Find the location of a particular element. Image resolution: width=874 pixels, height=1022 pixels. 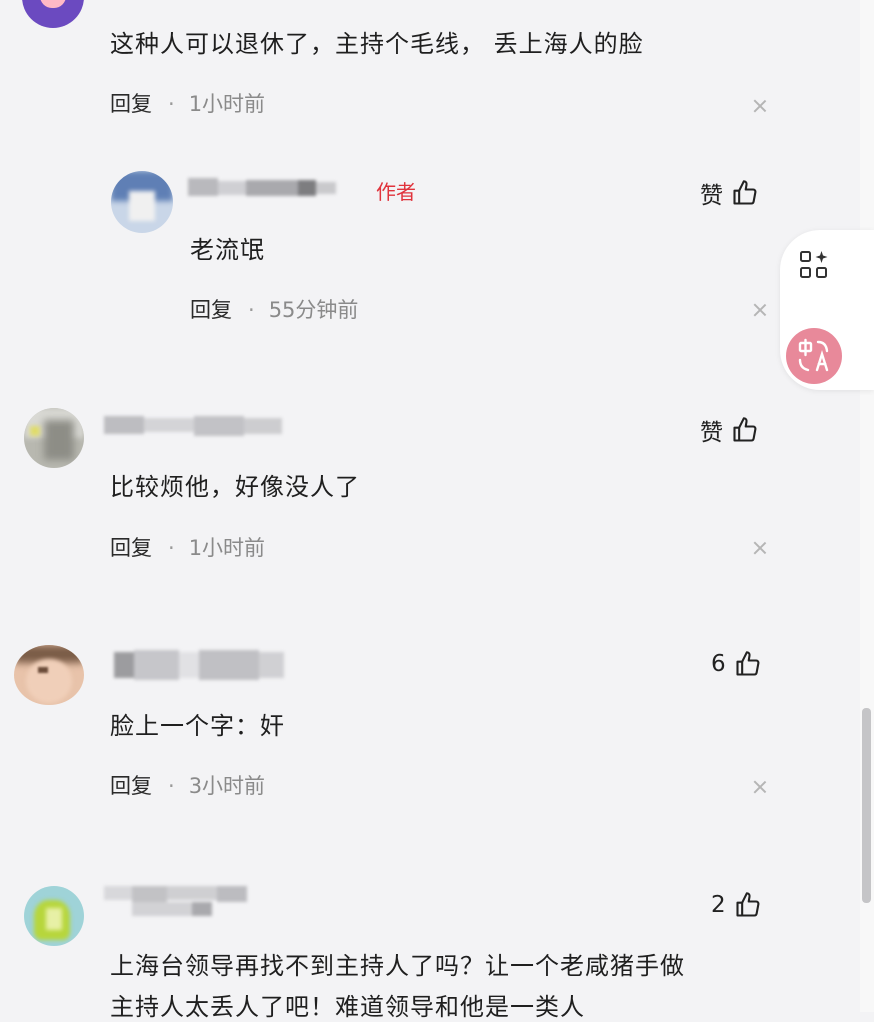

translate-button is located at coordinates (814, 356).